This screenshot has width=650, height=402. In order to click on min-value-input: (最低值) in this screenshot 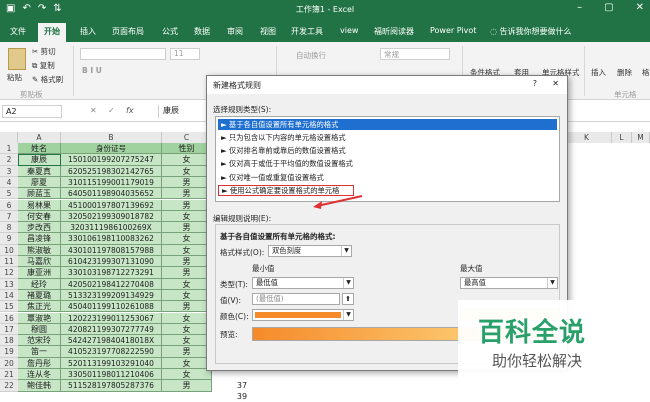, I will do `click(296, 299)`.